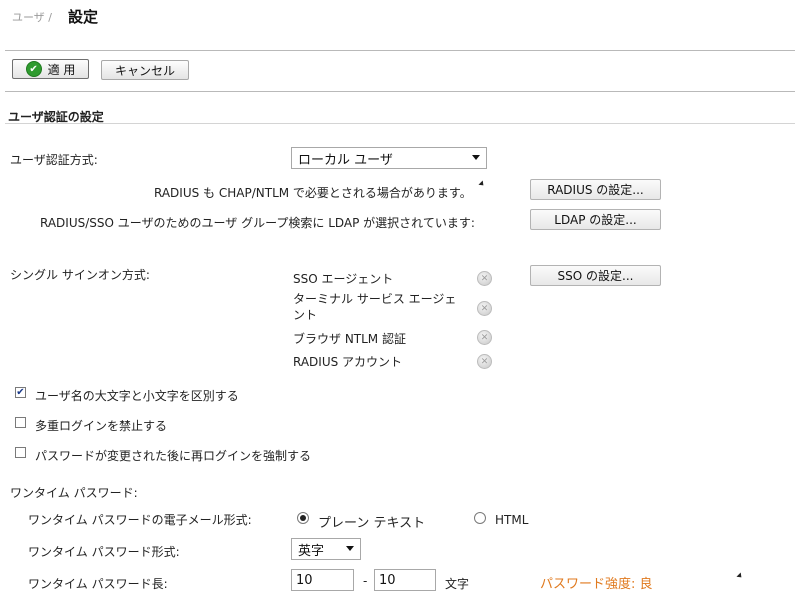 Image resolution: width=795 pixels, height=612 pixels. I want to click on case-sensitive-checkbox: ✔, so click(20, 392).